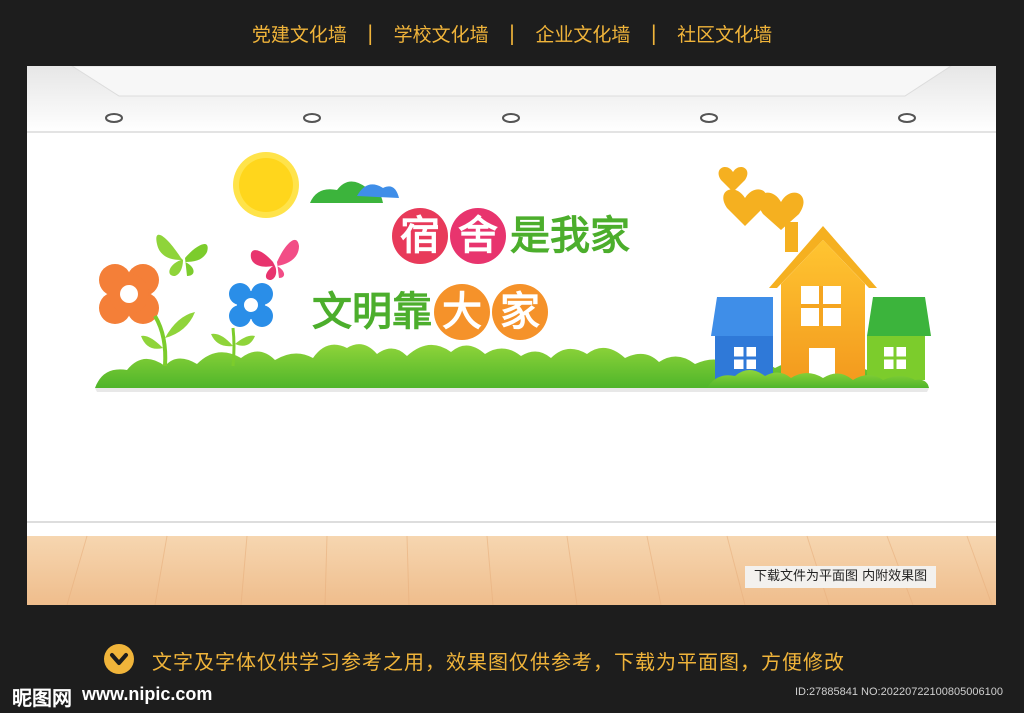 The height and width of the screenshot is (713, 1024). Describe the element at coordinates (299, 33) in the screenshot. I see `nav-item-party: 党建文化墙` at that location.